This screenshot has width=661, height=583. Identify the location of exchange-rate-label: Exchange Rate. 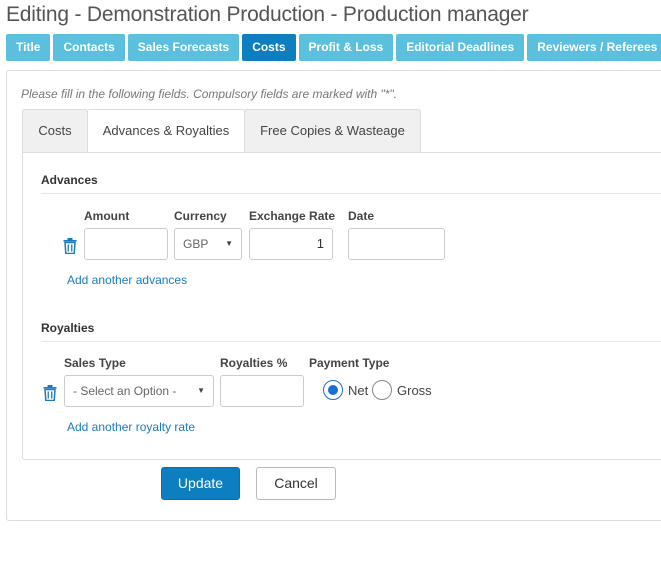
(292, 216).